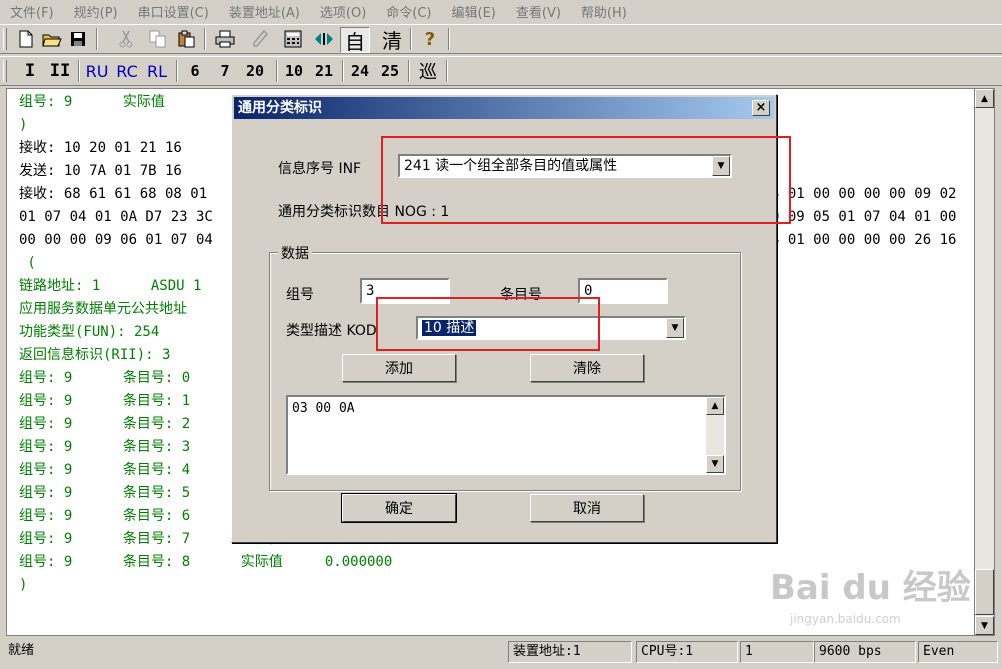 This screenshot has height=669, width=1002. What do you see at coordinates (390, 71) in the screenshot?
I see `cmd-25-button: 25` at bounding box center [390, 71].